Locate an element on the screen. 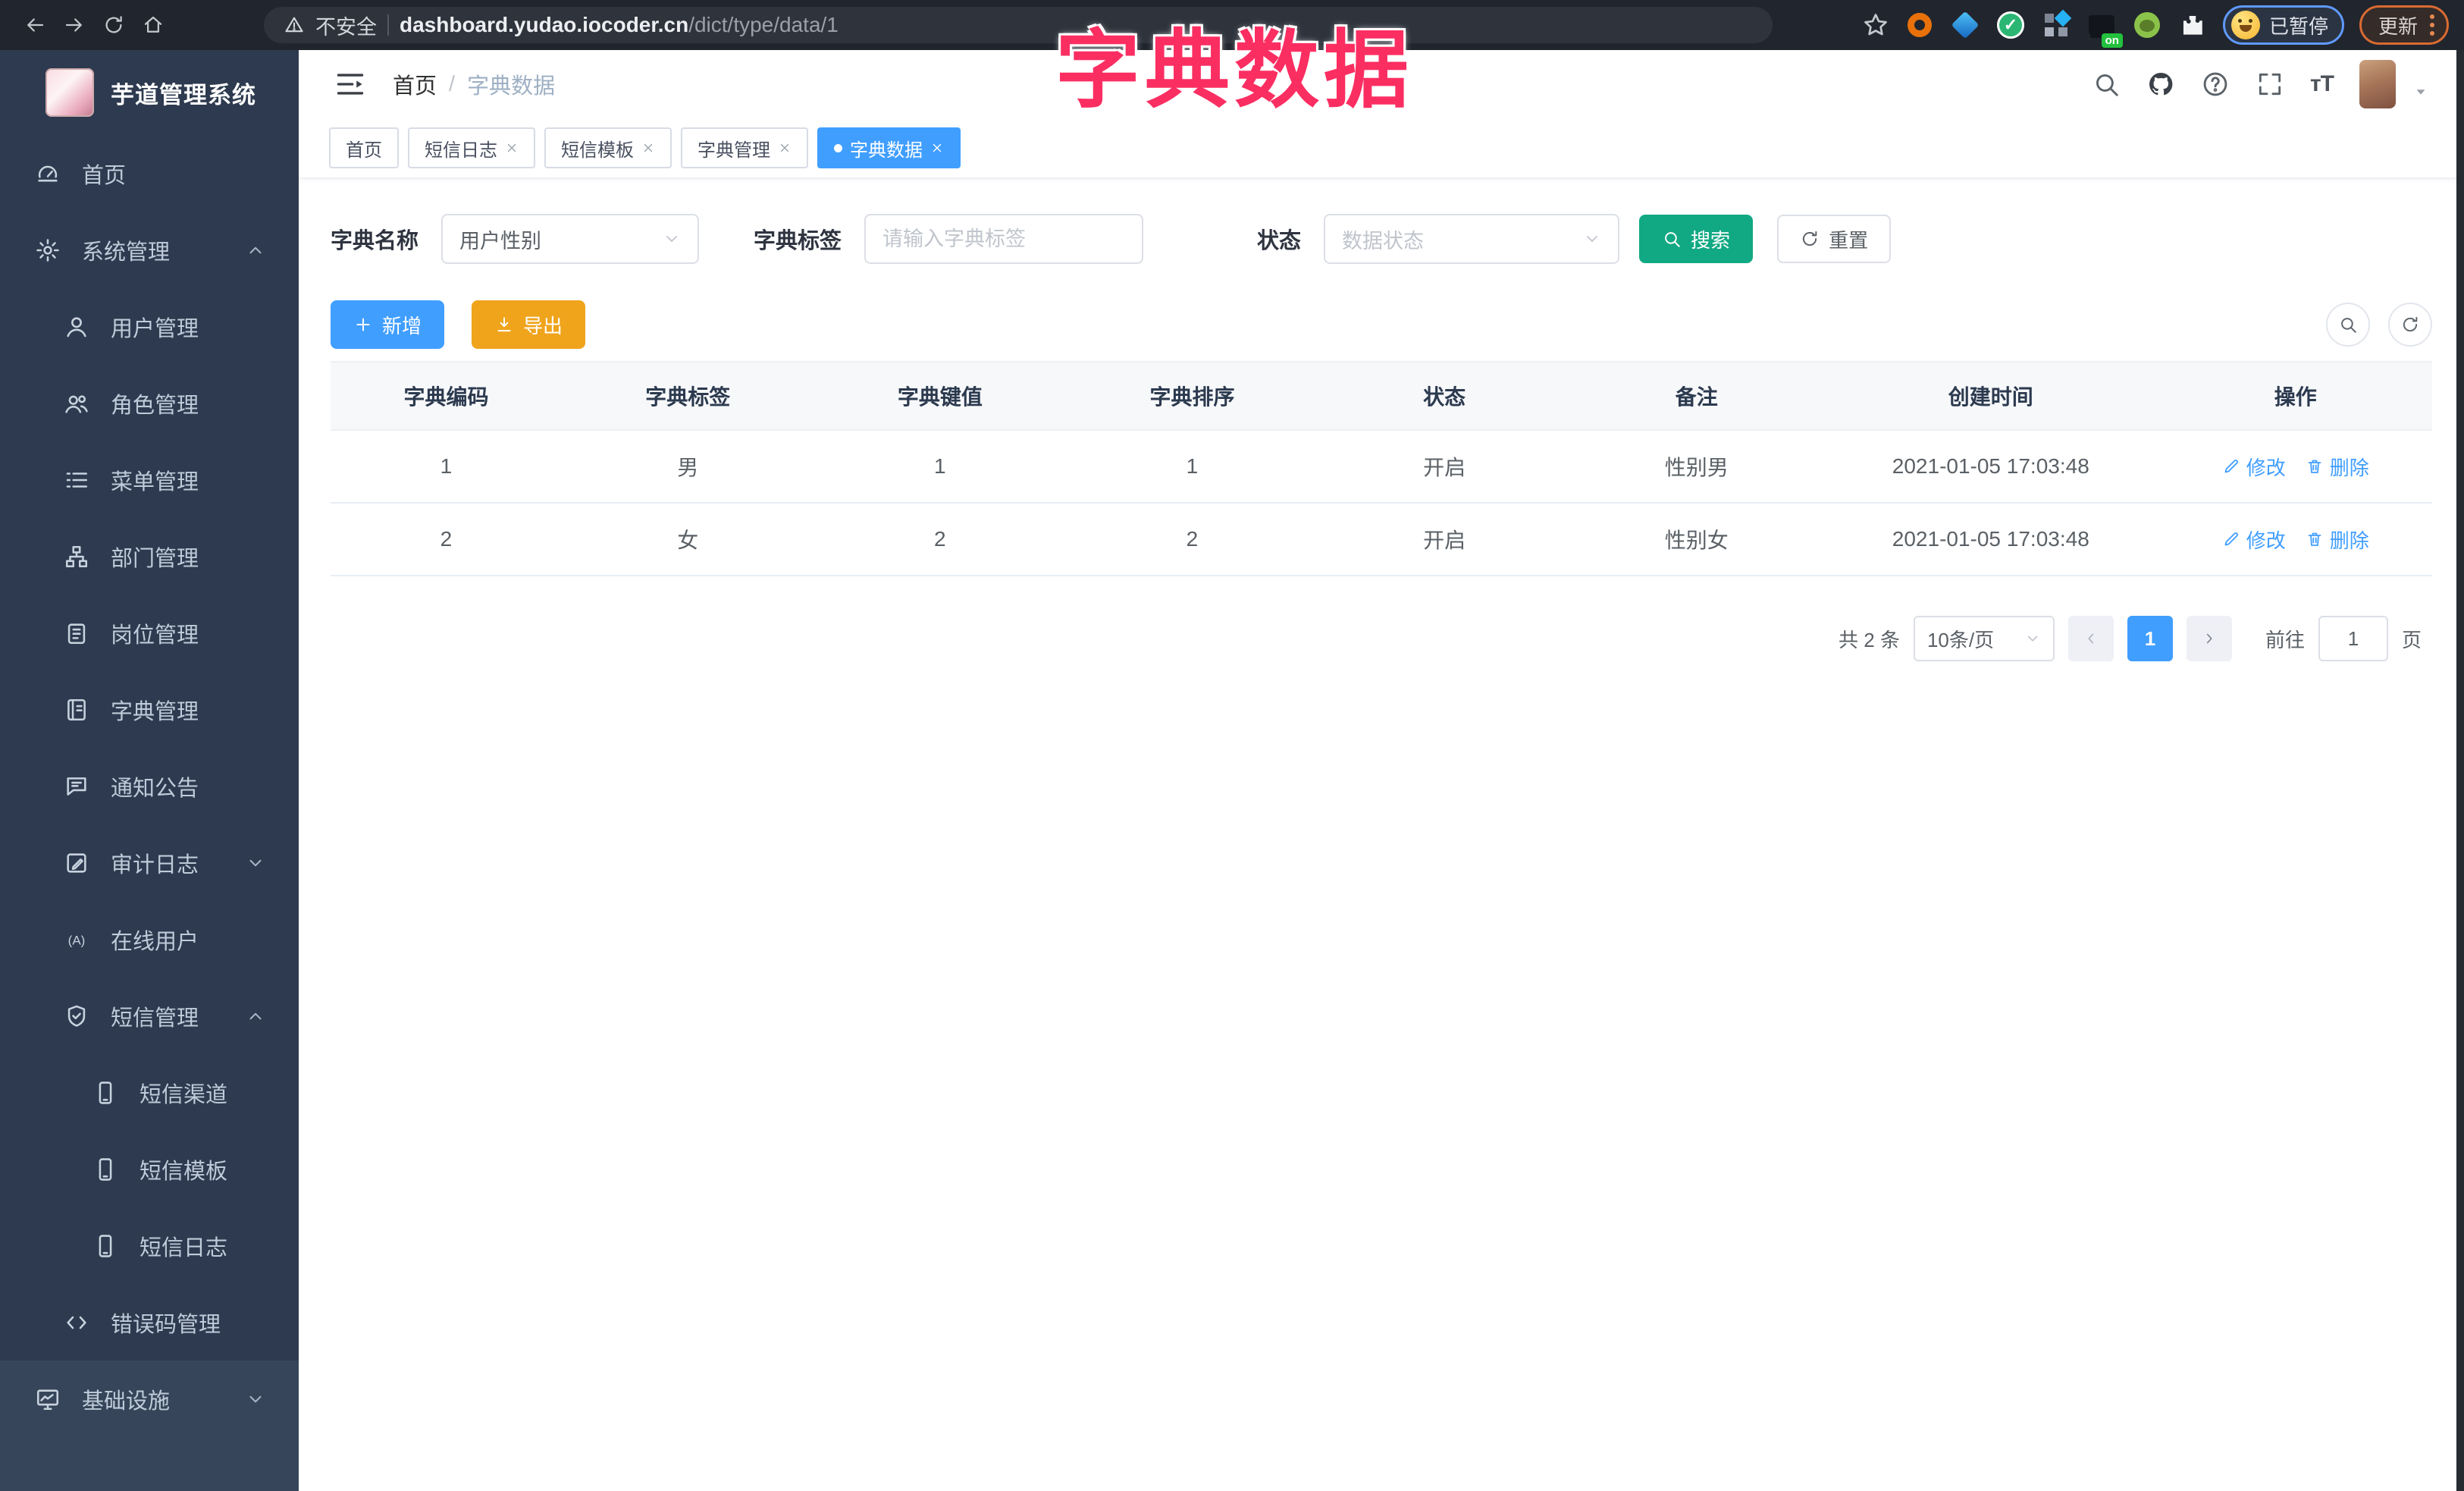 The width and height of the screenshot is (2464, 1491). reset-button: 重置 is located at coordinates (1835, 239).